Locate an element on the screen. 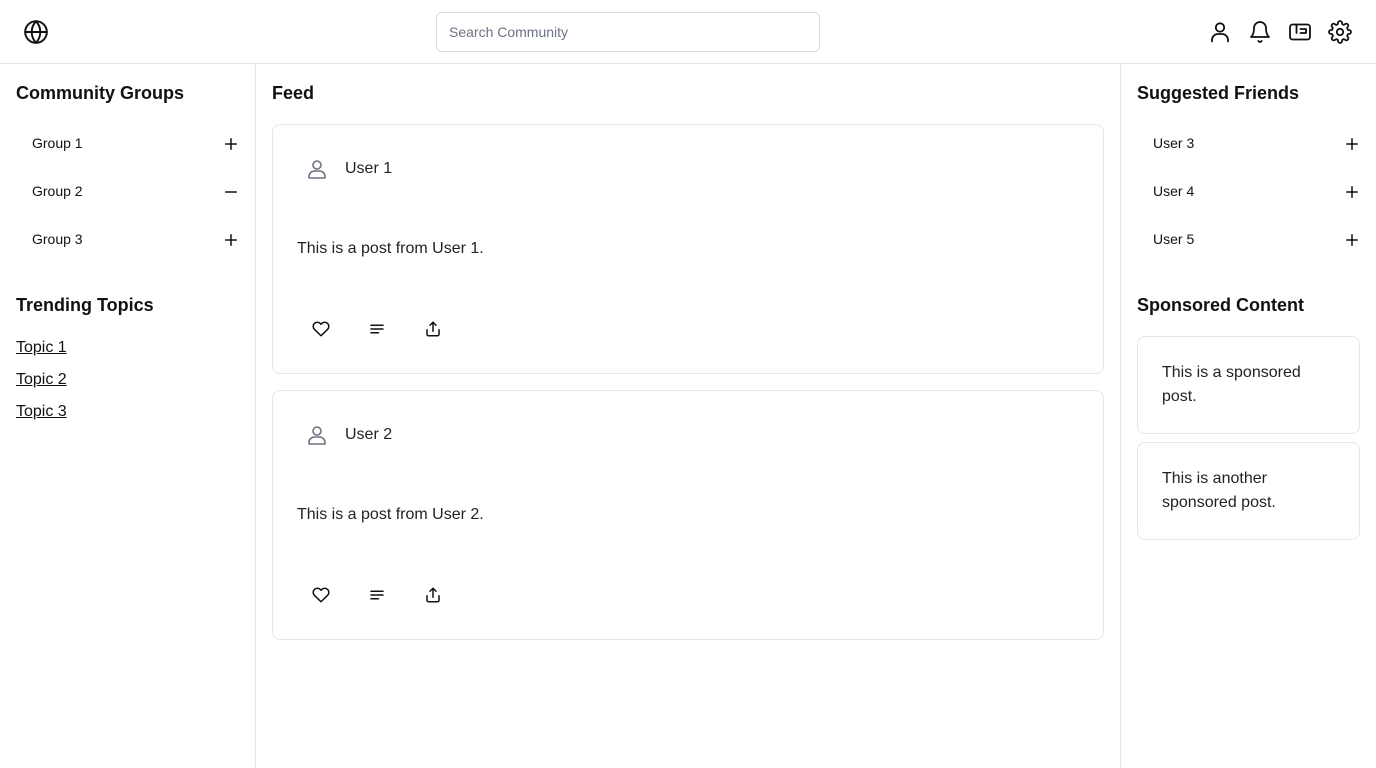 The image size is (1376, 768). globe-icon is located at coordinates (36, 32).